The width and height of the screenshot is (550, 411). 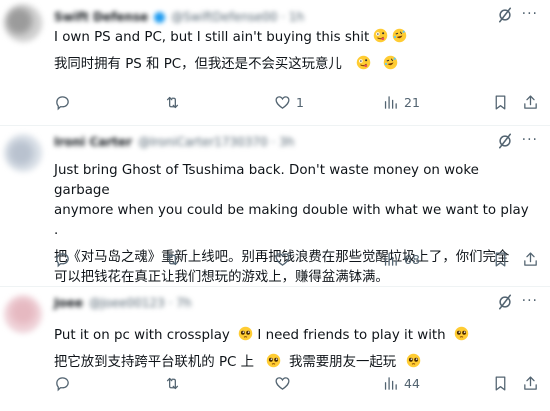 I want to click on like-button: 1, so click(x=289, y=102).